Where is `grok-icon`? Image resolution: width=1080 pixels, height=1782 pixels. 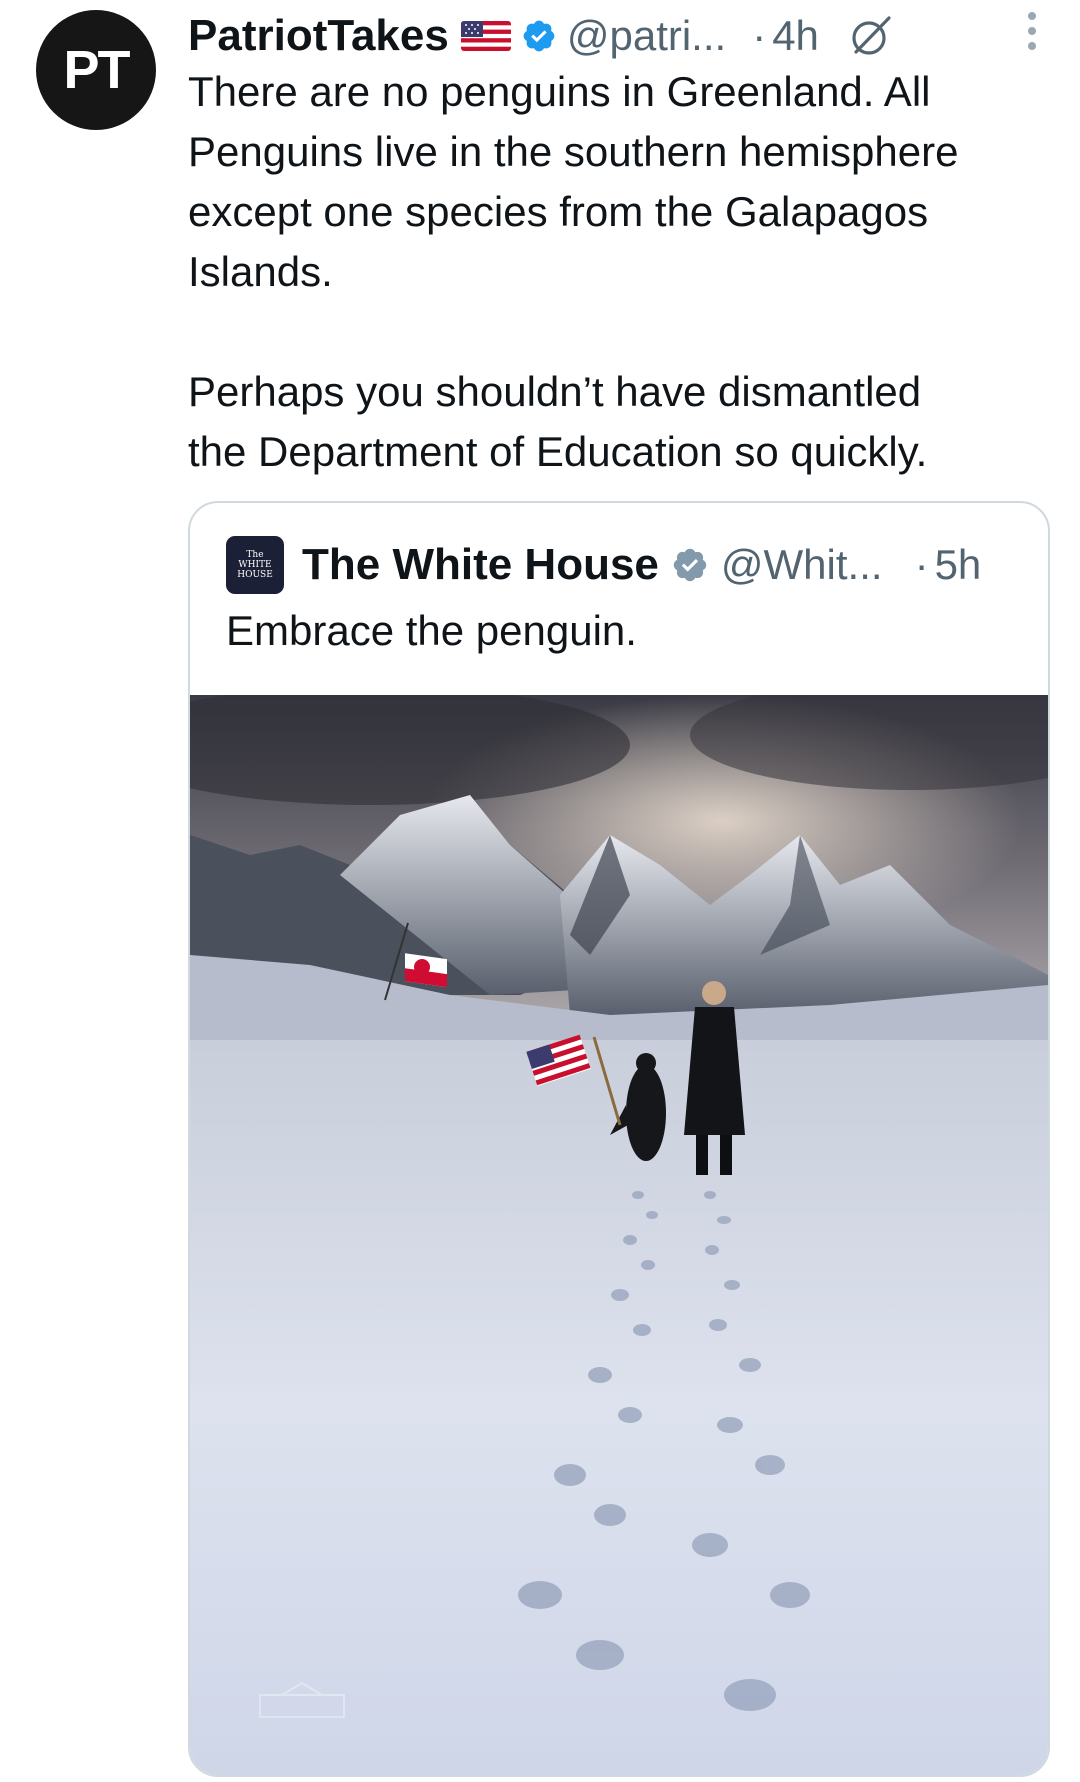
grok-icon is located at coordinates (871, 36).